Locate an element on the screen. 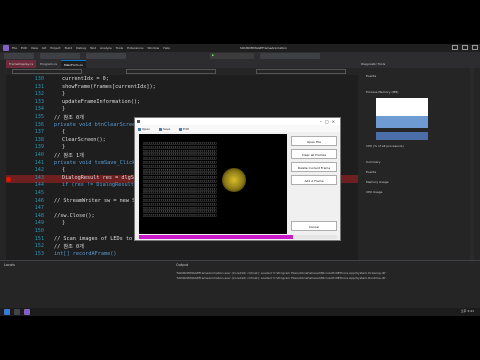 The height and width of the screenshot is (360, 480). menu-item: File is located at coordinates (14, 48).